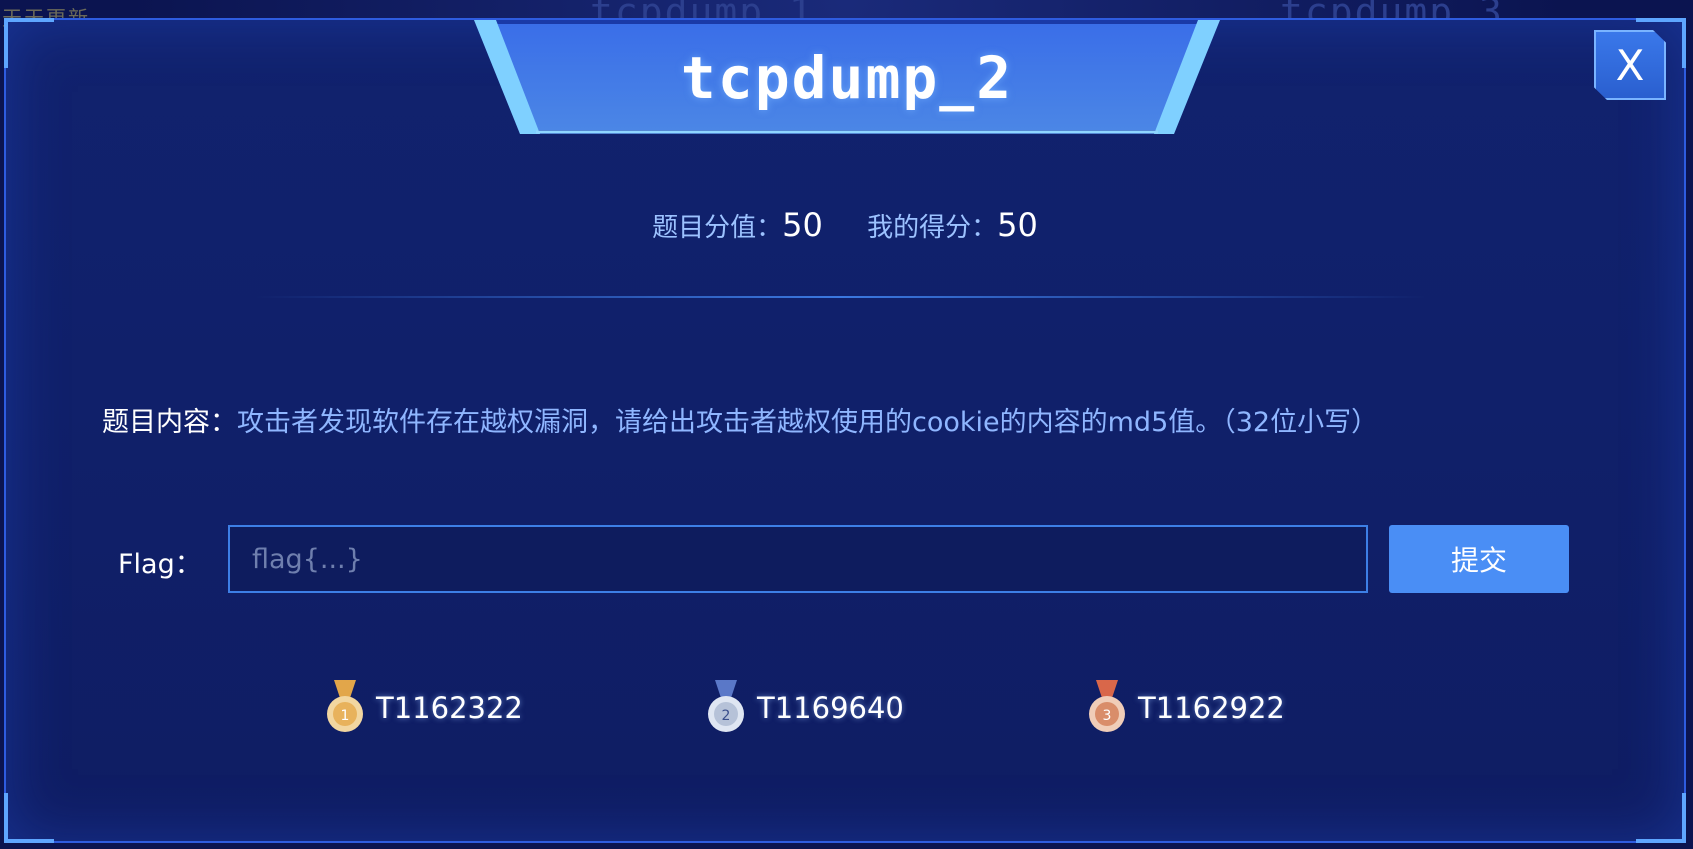 The height and width of the screenshot is (849, 1693). I want to click on submit-button: 提交, so click(1479, 559).